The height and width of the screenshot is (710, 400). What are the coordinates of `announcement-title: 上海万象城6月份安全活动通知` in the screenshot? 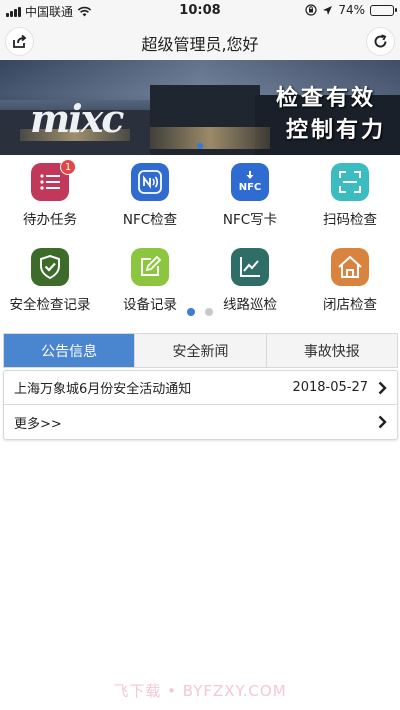 It's located at (103, 389).